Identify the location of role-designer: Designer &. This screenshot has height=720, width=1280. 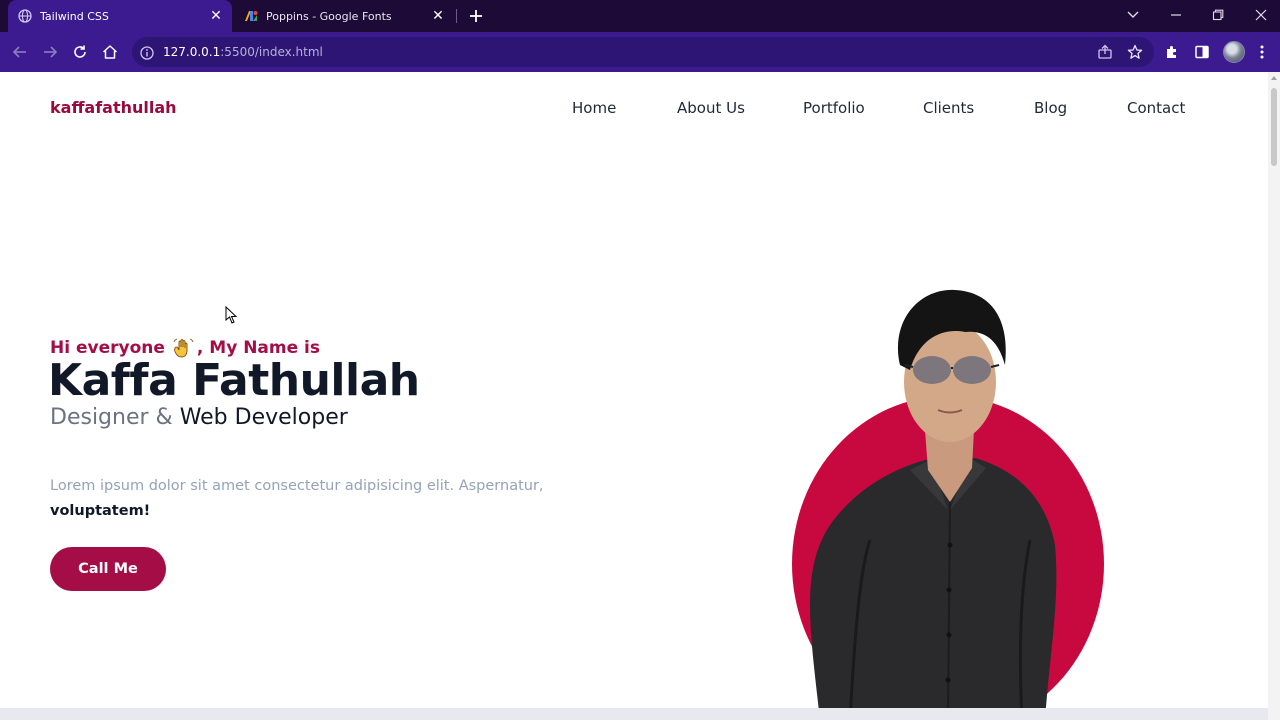
(115, 417).